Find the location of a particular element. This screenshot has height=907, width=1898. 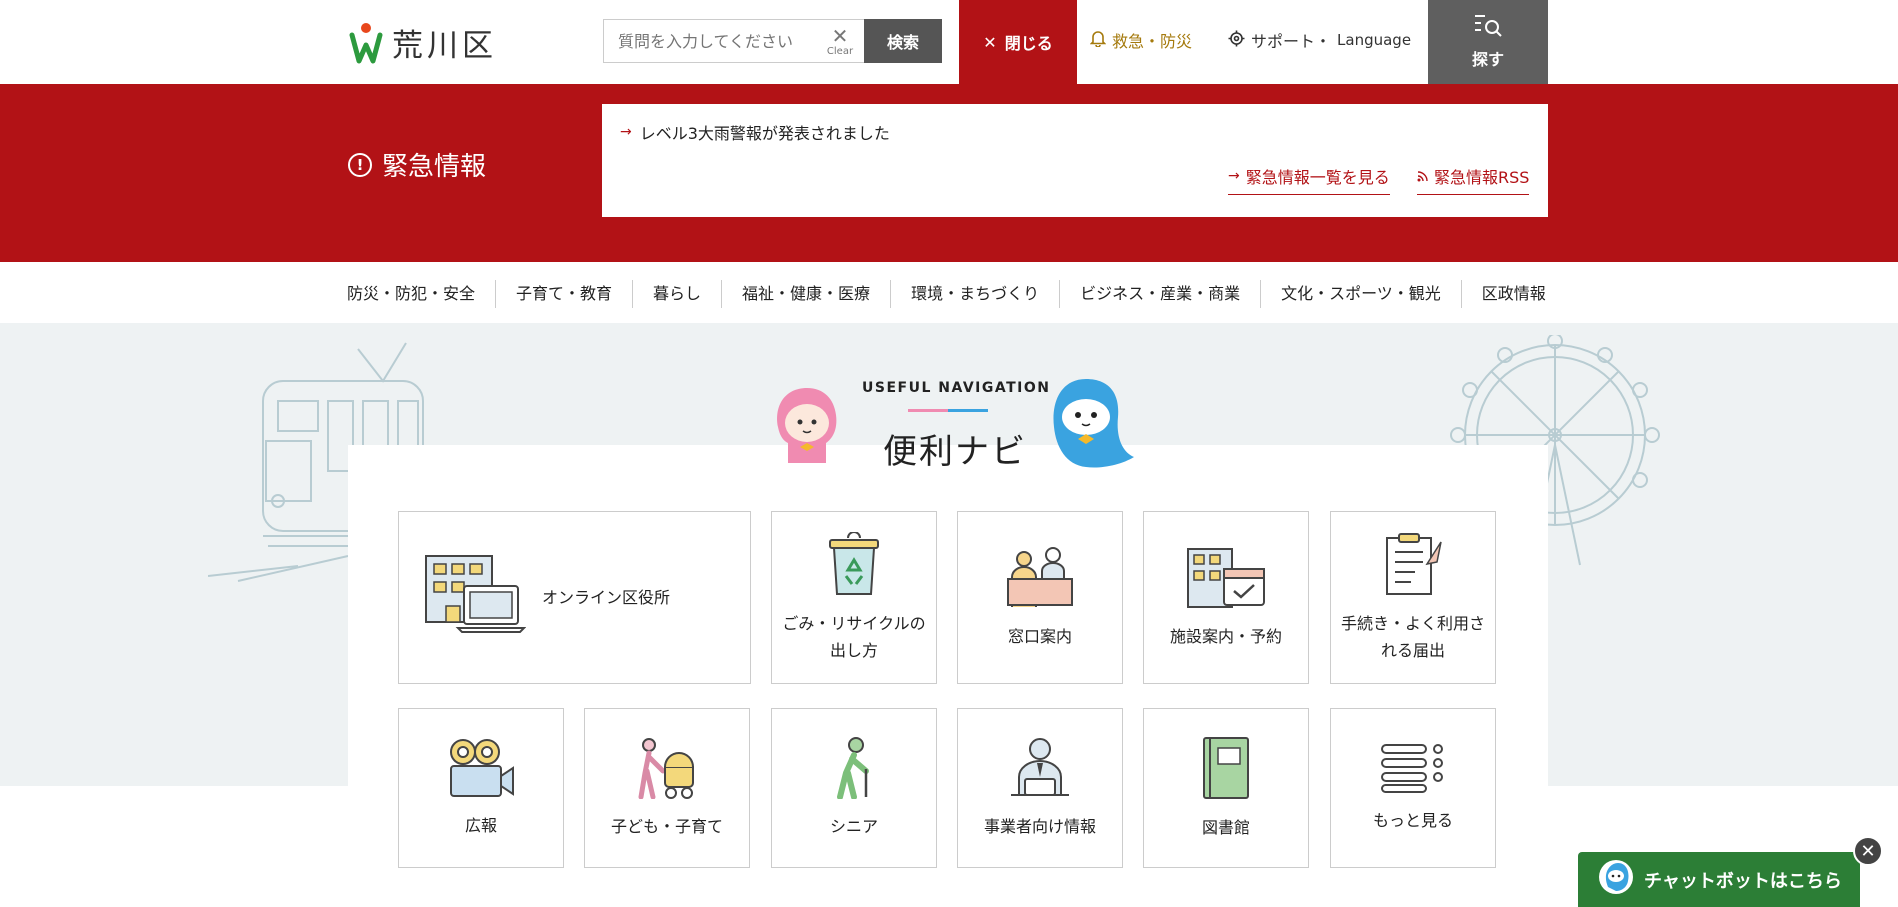

search-input is located at coordinates (718, 41).